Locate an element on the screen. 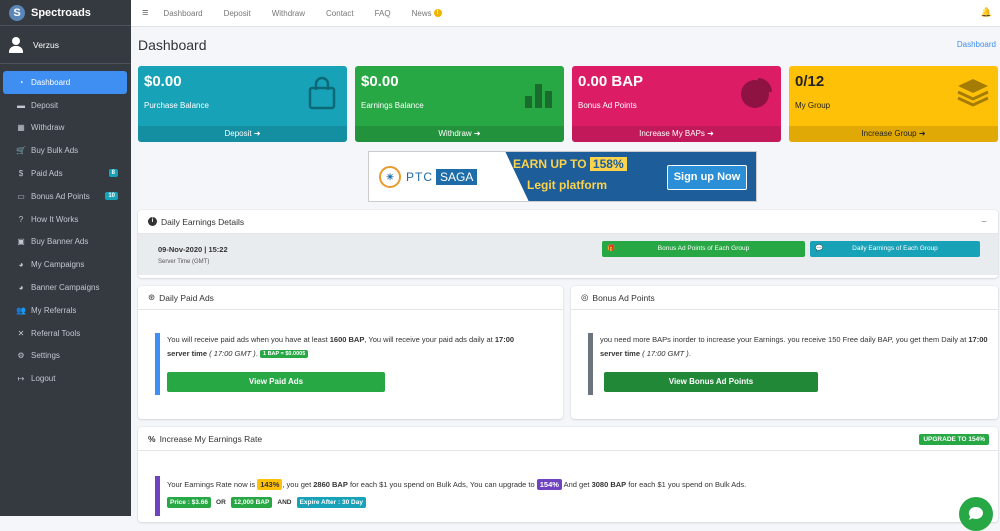 The height and width of the screenshot is (531, 1000). sidebar-item-my-referrals: 👥 My Referrals is located at coordinates (65, 310).